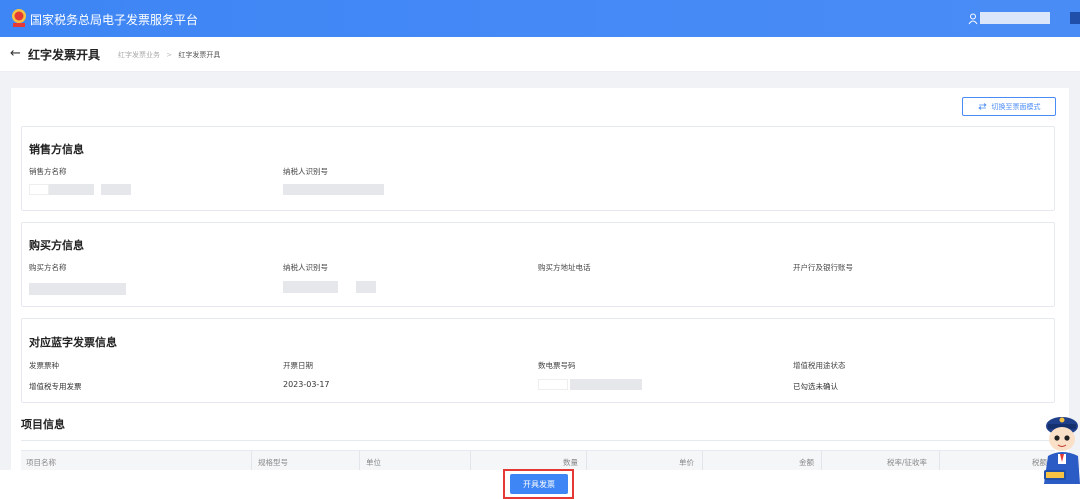 Image resolution: width=1080 pixels, height=499 pixels. Describe the element at coordinates (273, 462) in the screenshot. I see `column-header-spec-model: 规格型号` at that location.